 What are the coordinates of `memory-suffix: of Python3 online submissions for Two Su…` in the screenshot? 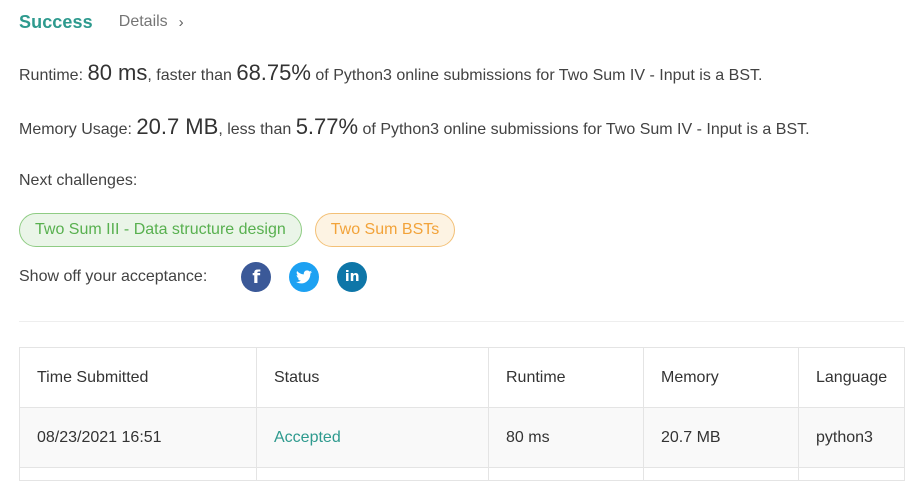 It's located at (584, 129).